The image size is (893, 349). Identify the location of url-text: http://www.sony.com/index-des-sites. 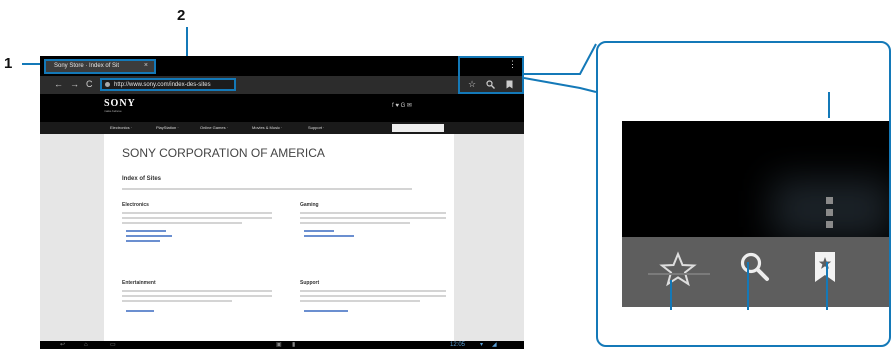
(162, 85).